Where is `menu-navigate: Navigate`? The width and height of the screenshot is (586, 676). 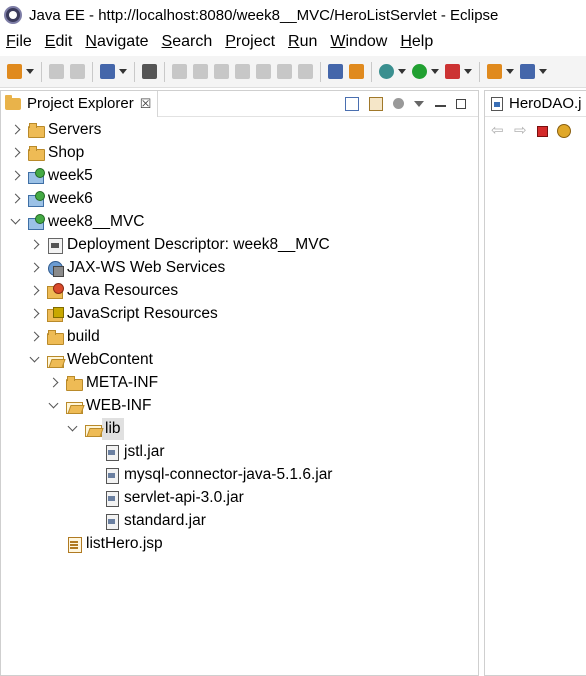 menu-navigate: Navigate is located at coordinates (116, 42).